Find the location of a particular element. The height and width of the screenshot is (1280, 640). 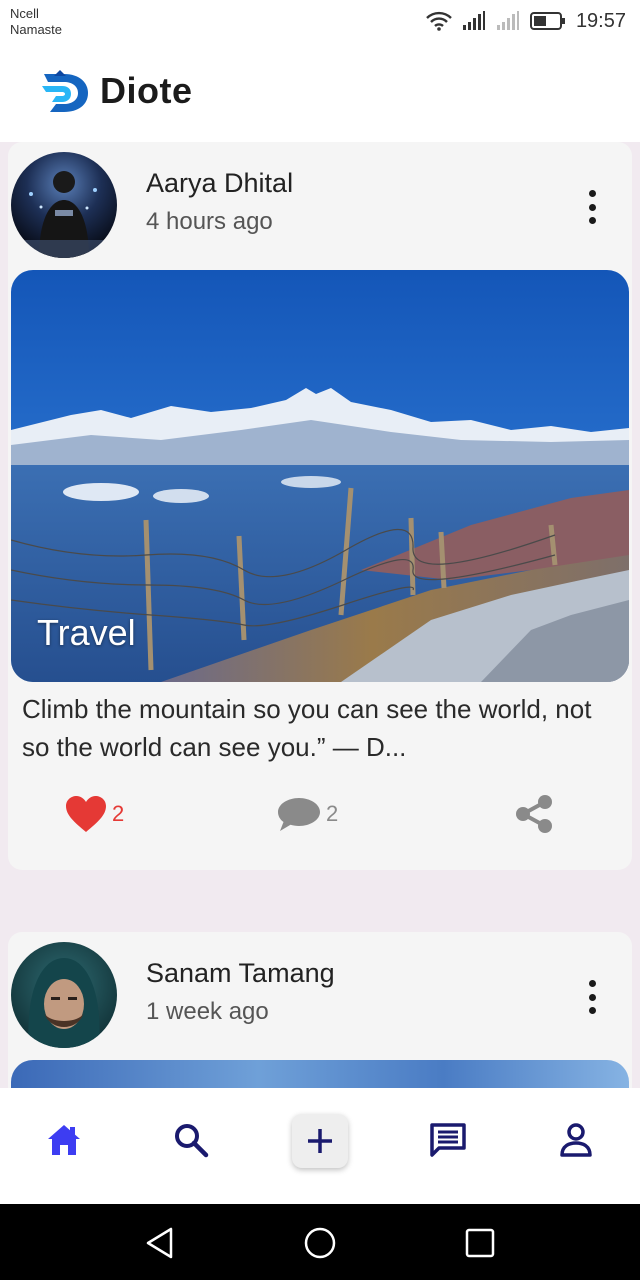

recent-apps-icon is located at coordinates (480, 1243).